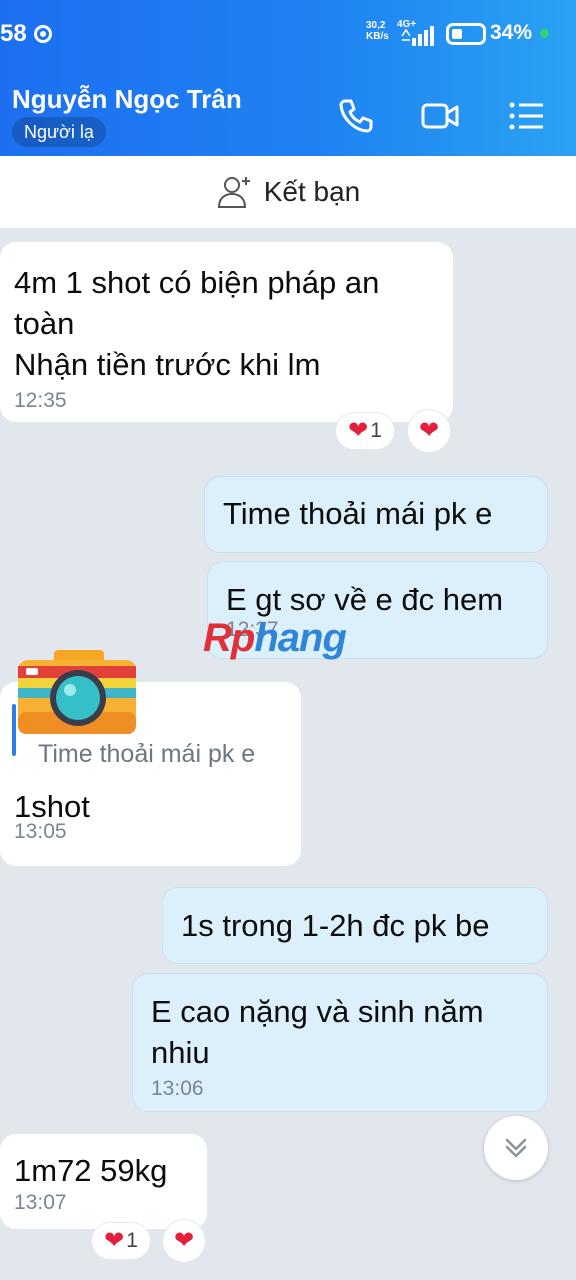 The image size is (576, 1280). I want to click on chevron-double-down-icon, so click(516, 1148).